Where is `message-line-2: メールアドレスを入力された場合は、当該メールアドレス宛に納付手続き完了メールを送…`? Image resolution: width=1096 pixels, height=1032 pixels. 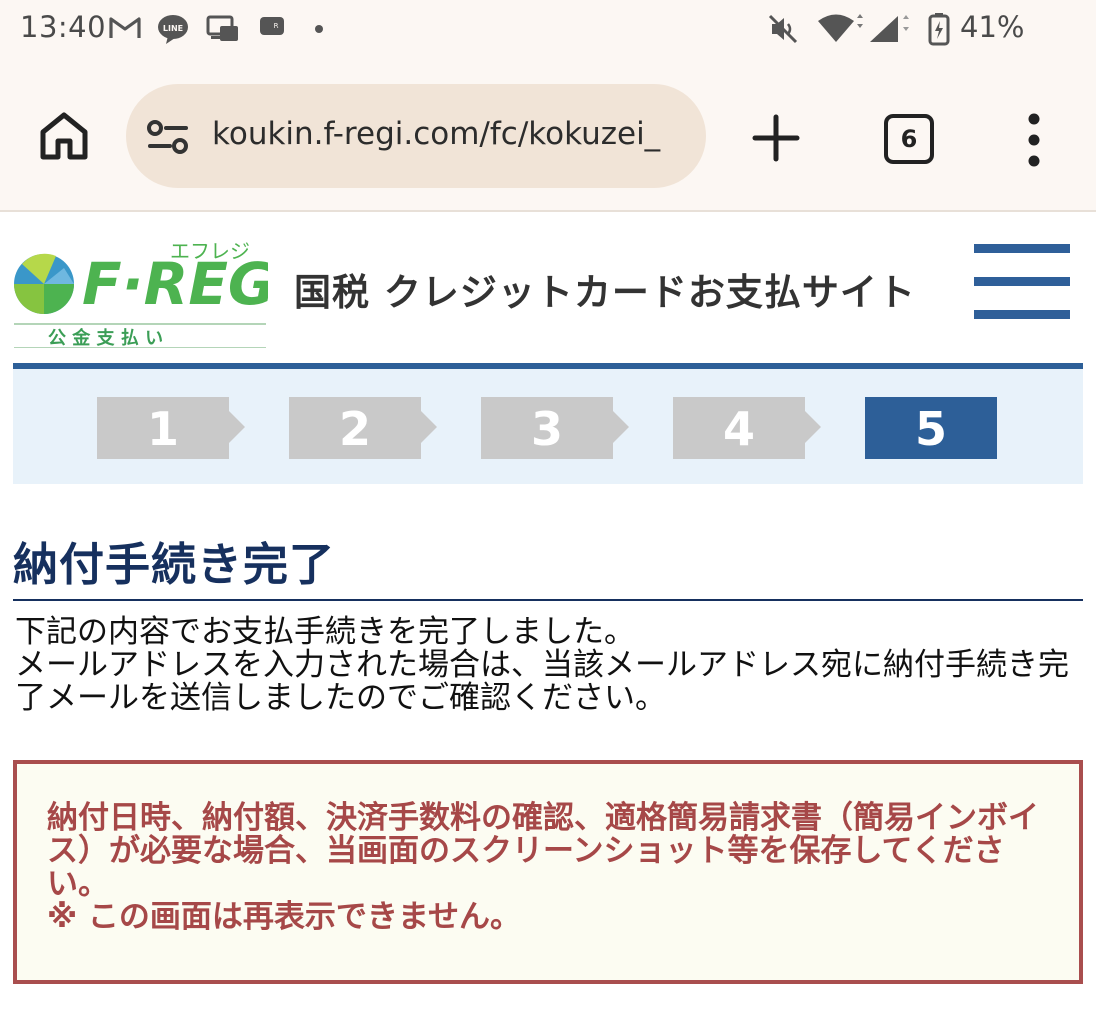 message-line-2: メールアドレスを入力された場合は、当該メールアドレス宛に納付手続き完了メールを送… is located at coordinates (542, 681).